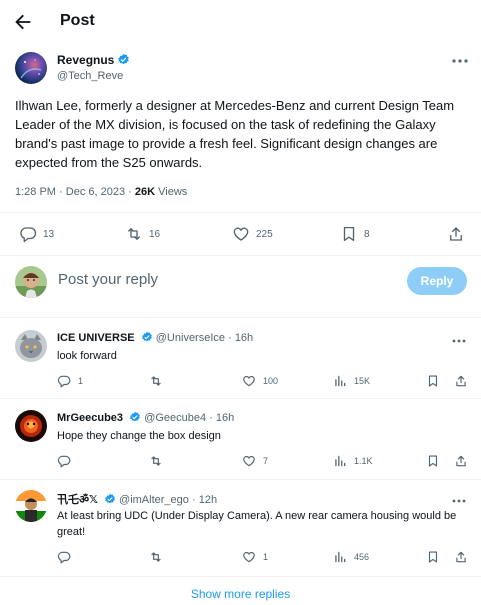 Image resolution: width=481 pixels, height=605 pixels. What do you see at coordinates (240, 557) in the screenshot?
I see `reply-actions: 1 456` at bounding box center [240, 557].